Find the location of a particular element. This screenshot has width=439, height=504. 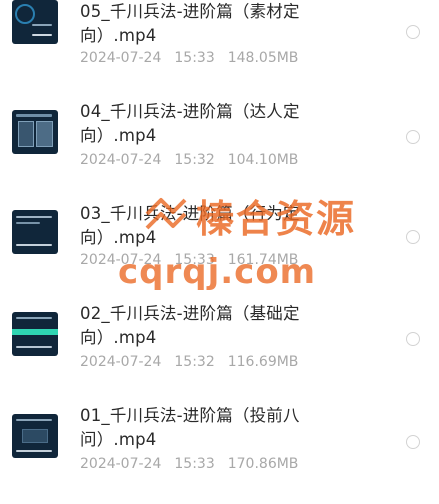

file-meta: 2024-07-24 15:32 116.69MB is located at coordinates (195, 362).